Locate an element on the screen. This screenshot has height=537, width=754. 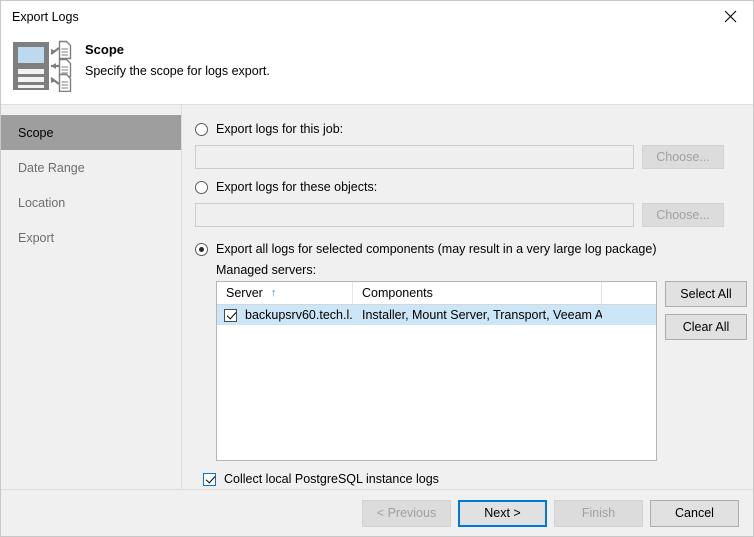
column-header-server-label: Server is located at coordinates (244, 293).